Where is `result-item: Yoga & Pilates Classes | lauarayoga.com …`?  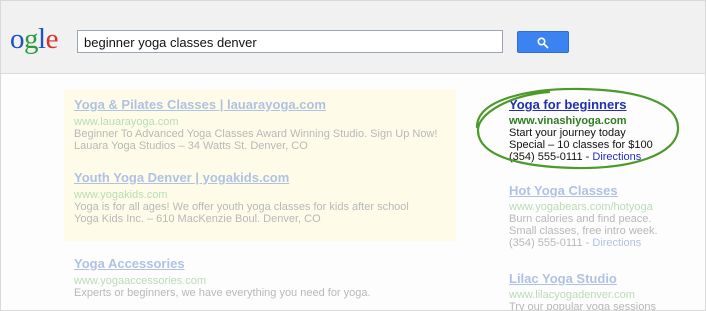 result-item: Yoga & Pilates Classes | lauarayoga.com … is located at coordinates (255, 124).